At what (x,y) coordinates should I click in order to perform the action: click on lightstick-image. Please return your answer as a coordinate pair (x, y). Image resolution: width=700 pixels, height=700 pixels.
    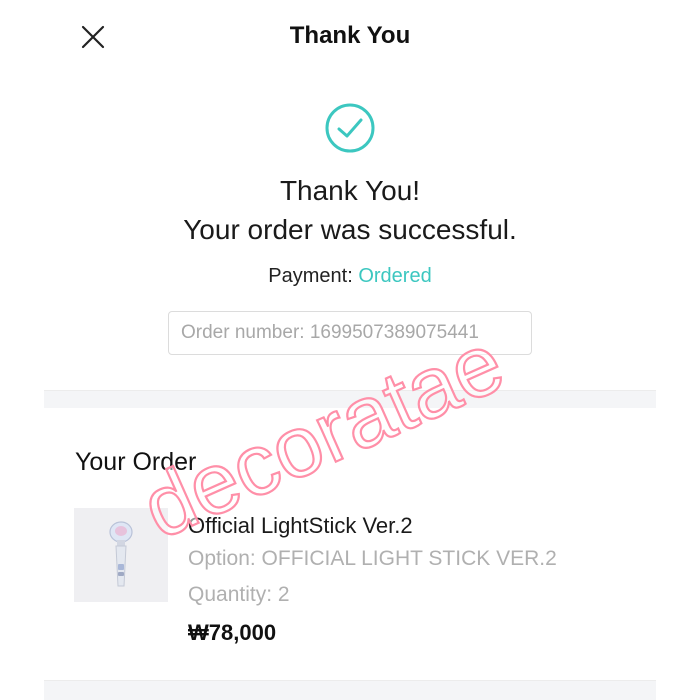
    Looking at the image, I should click on (121, 555).